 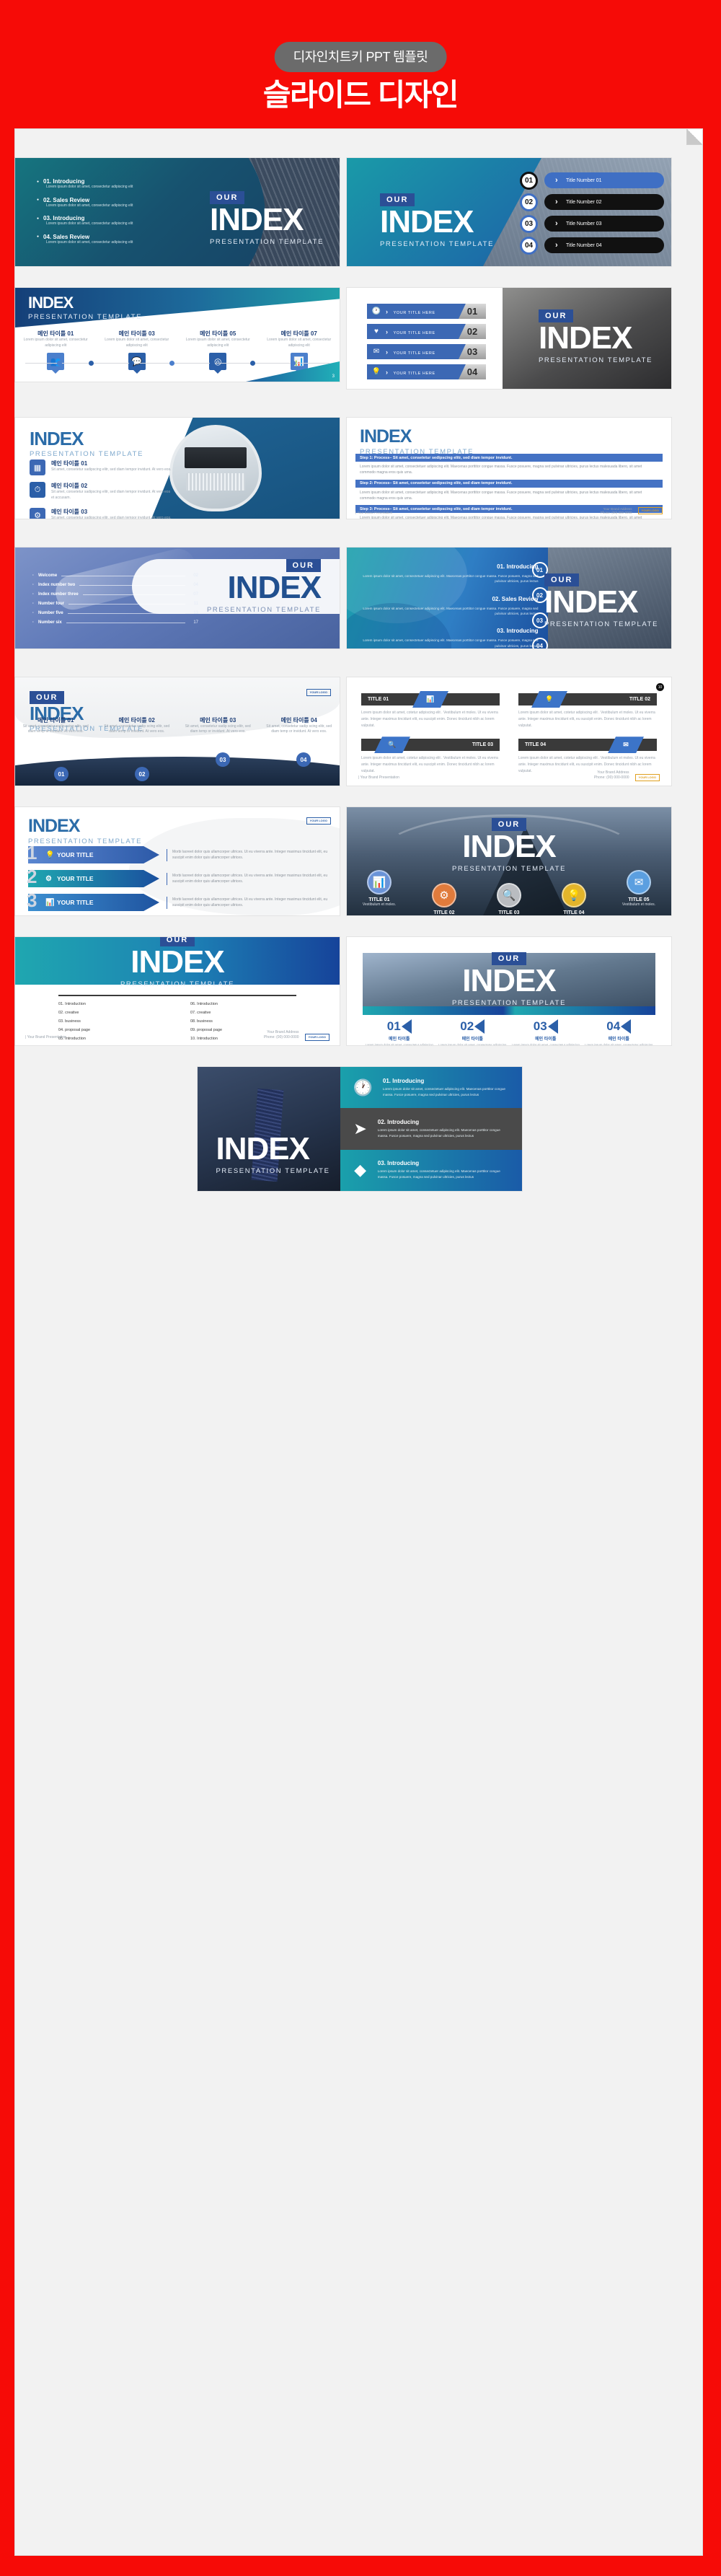 What do you see at coordinates (177, 995) in the screenshot?
I see `divider` at bounding box center [177, 995].